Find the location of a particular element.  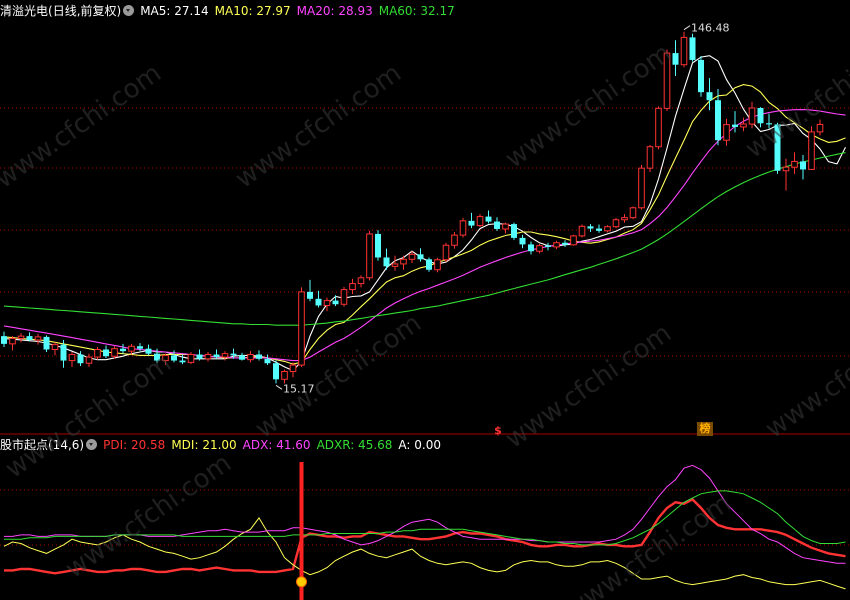

stock-name: 清溢光电 is located at coordinates (24, 11).